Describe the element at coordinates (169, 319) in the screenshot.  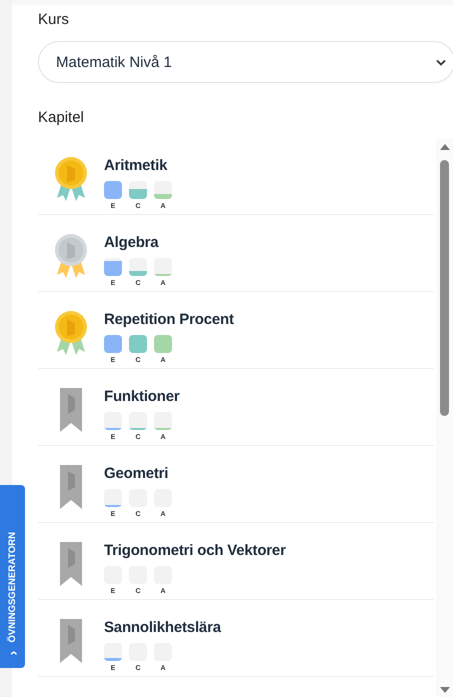
I see `chapter-title: Repetition Procent` at that location.